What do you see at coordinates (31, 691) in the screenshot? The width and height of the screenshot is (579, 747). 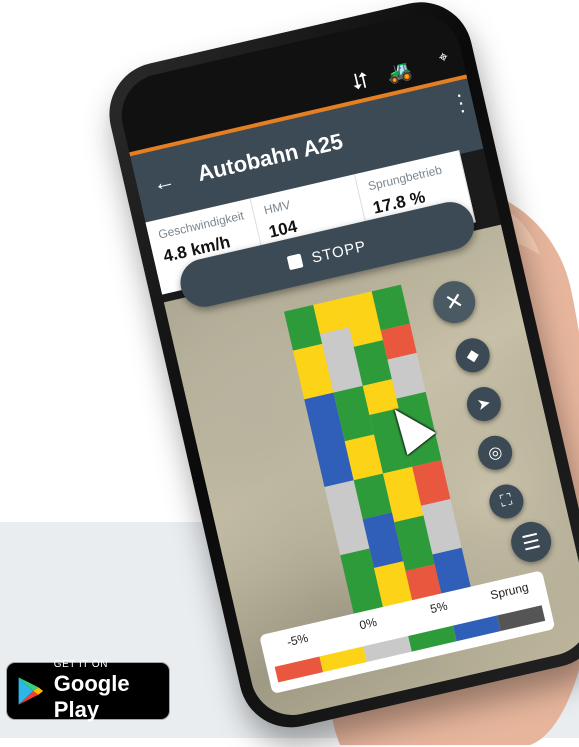 I see `google-play-icon` at bounding box center [31, 691].